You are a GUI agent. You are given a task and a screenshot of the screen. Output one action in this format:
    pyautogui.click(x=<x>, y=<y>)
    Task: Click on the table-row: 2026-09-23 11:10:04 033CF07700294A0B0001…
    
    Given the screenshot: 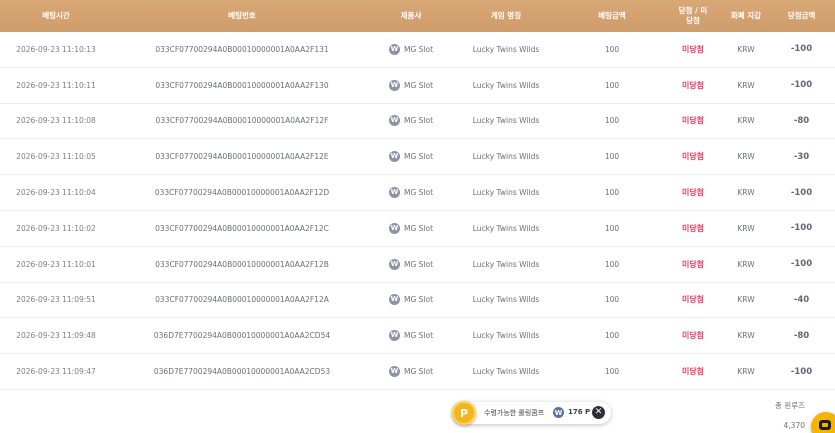 What is the action you would take?
    pyautogui.click(x=417, y=193)
    